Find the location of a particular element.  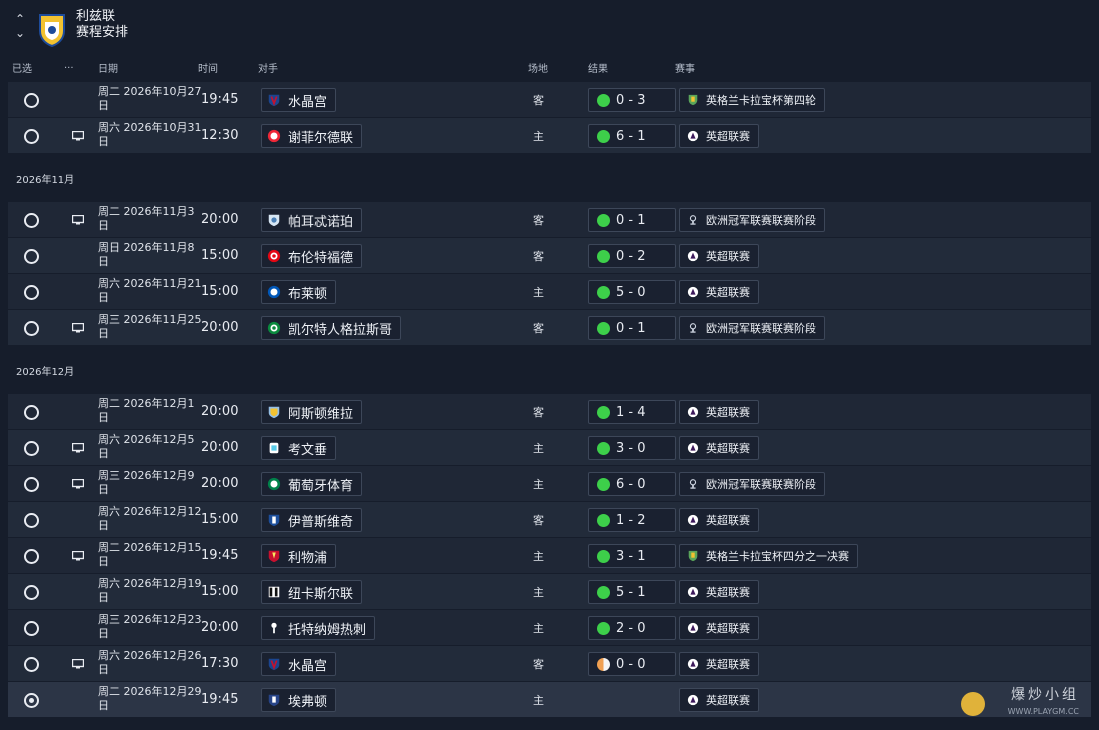

competition-name: 英超联赛 is located at coordinates (728, 412).